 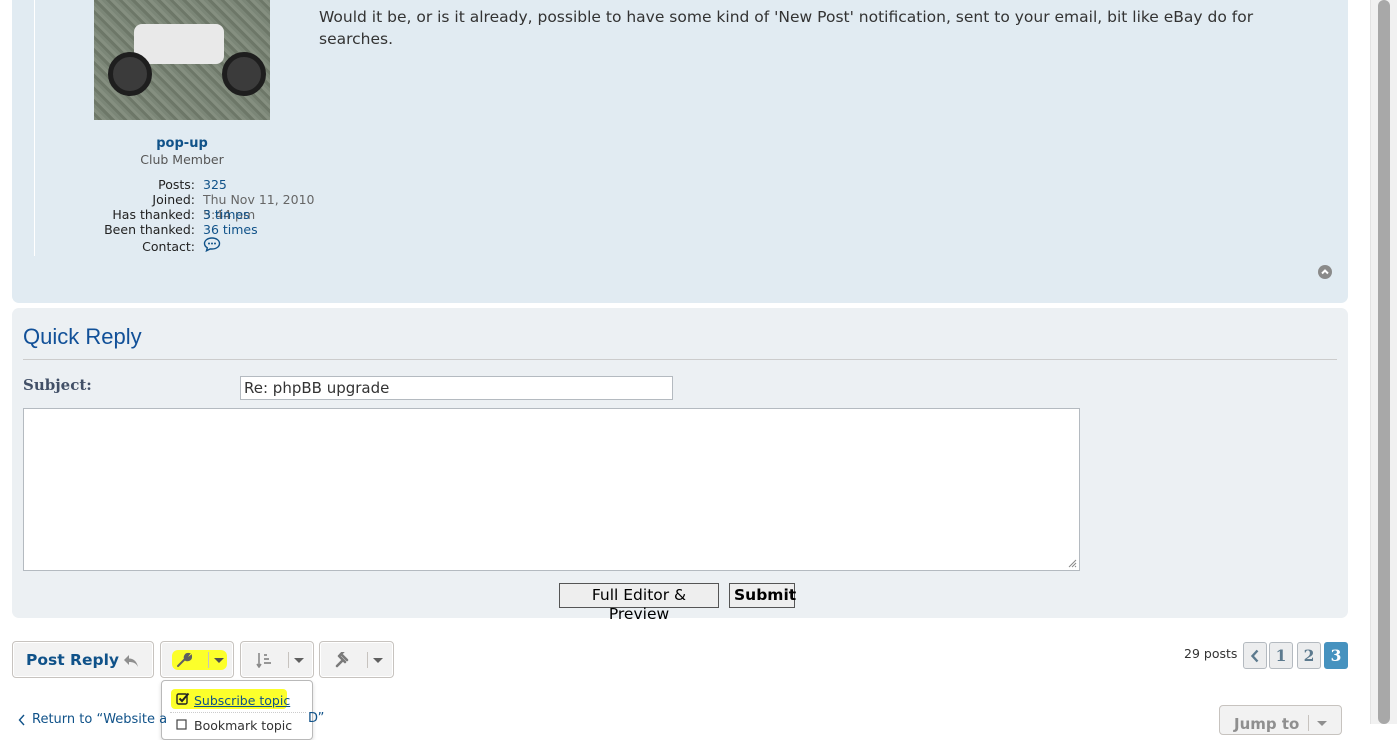 What do you see at coordinates (131, 662) in the screenshot?
I see `reply-arrow-icon` at bounding box center [131, 662].